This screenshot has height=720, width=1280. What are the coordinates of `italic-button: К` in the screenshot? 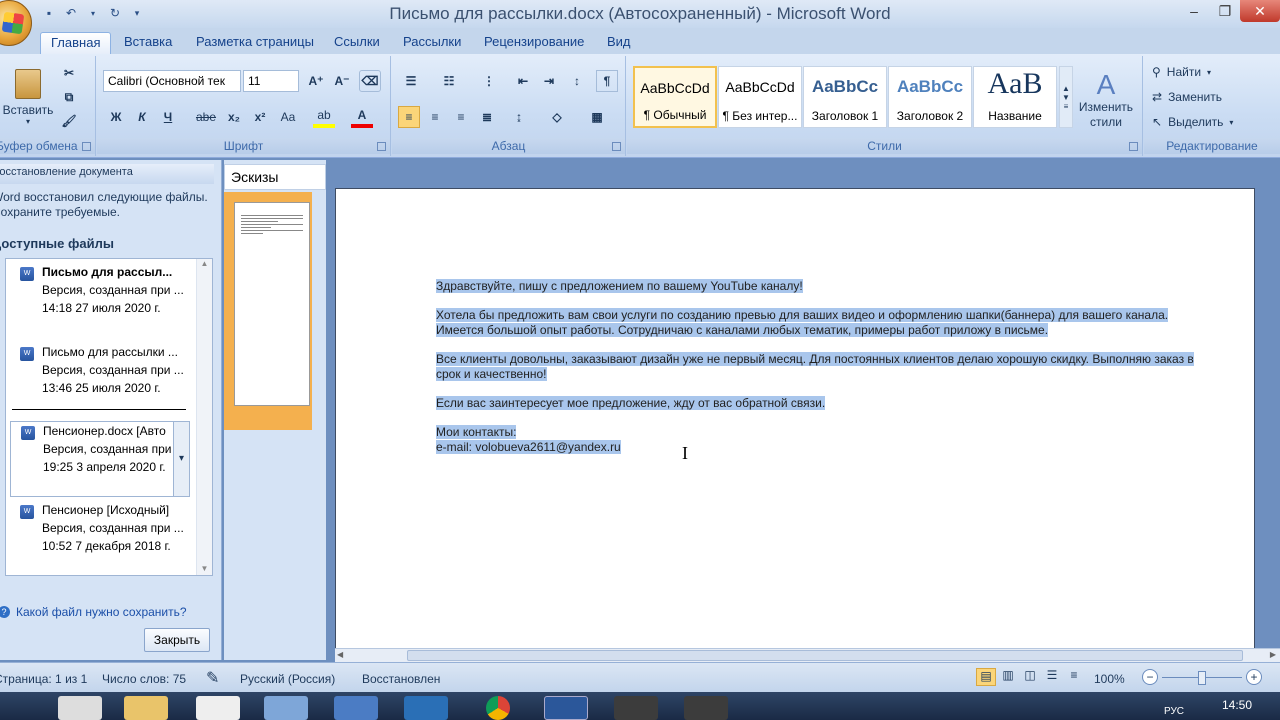 It's located at (142, 117).